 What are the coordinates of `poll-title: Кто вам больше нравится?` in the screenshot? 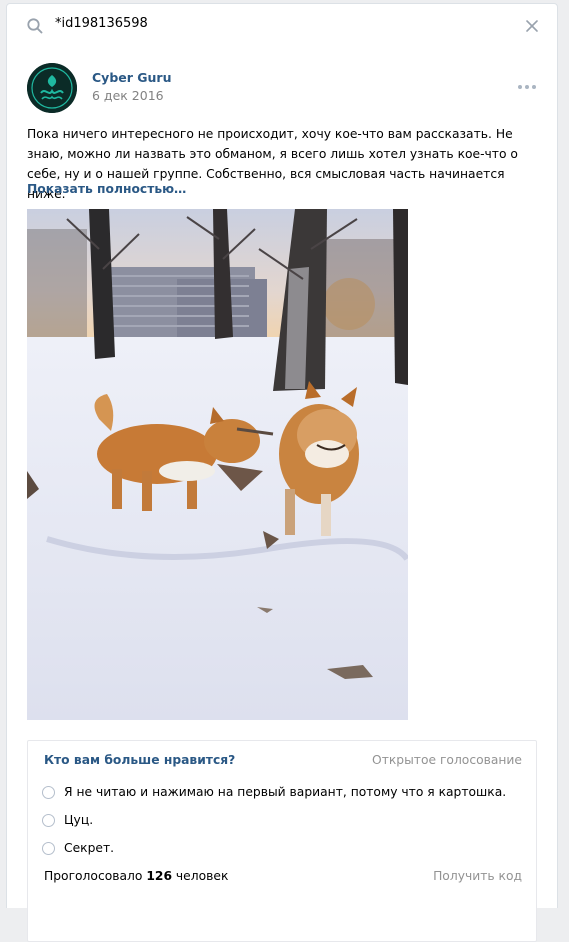 It's located at (140, 760).